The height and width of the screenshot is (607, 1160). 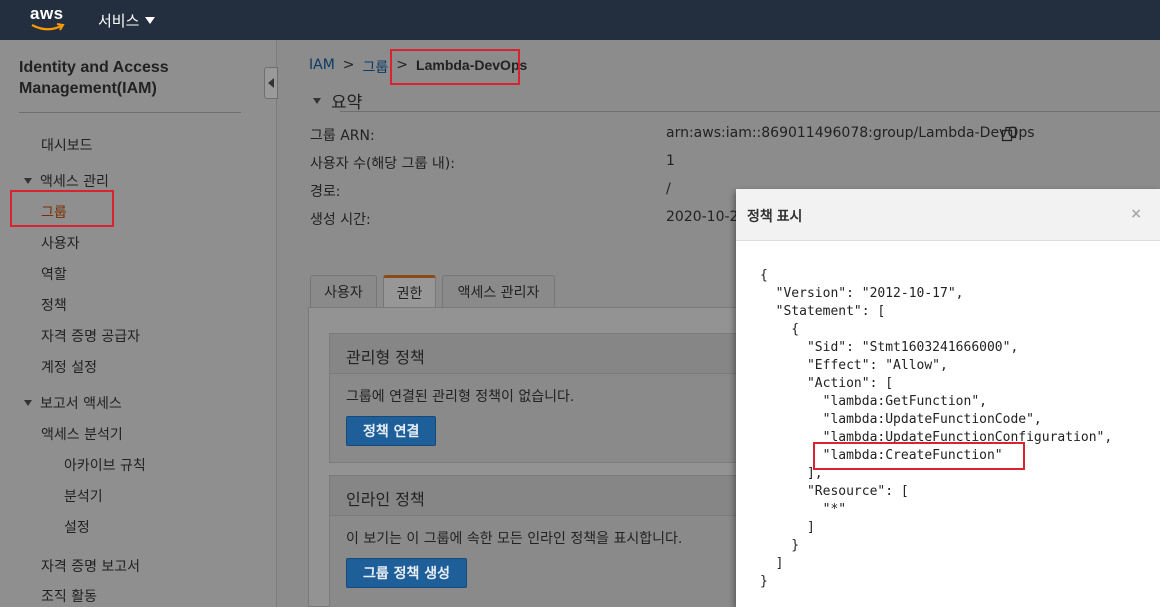 What do you see at coordinates (119, 21) in the screenshot?
I see `services-label: 서비스` at bounding box center [119, 21].